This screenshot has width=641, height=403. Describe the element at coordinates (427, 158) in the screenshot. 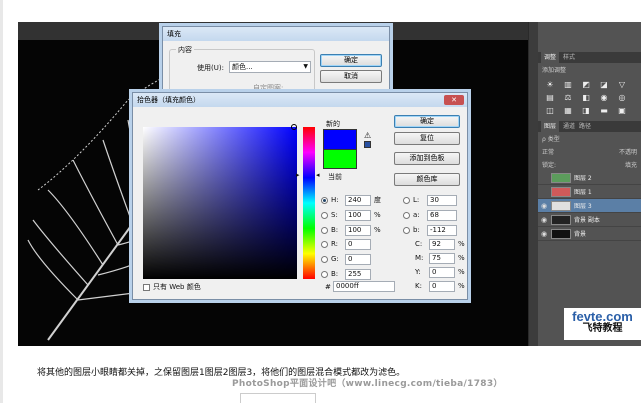

I see `add-to-swatches-button: 添加到色板` at that location.